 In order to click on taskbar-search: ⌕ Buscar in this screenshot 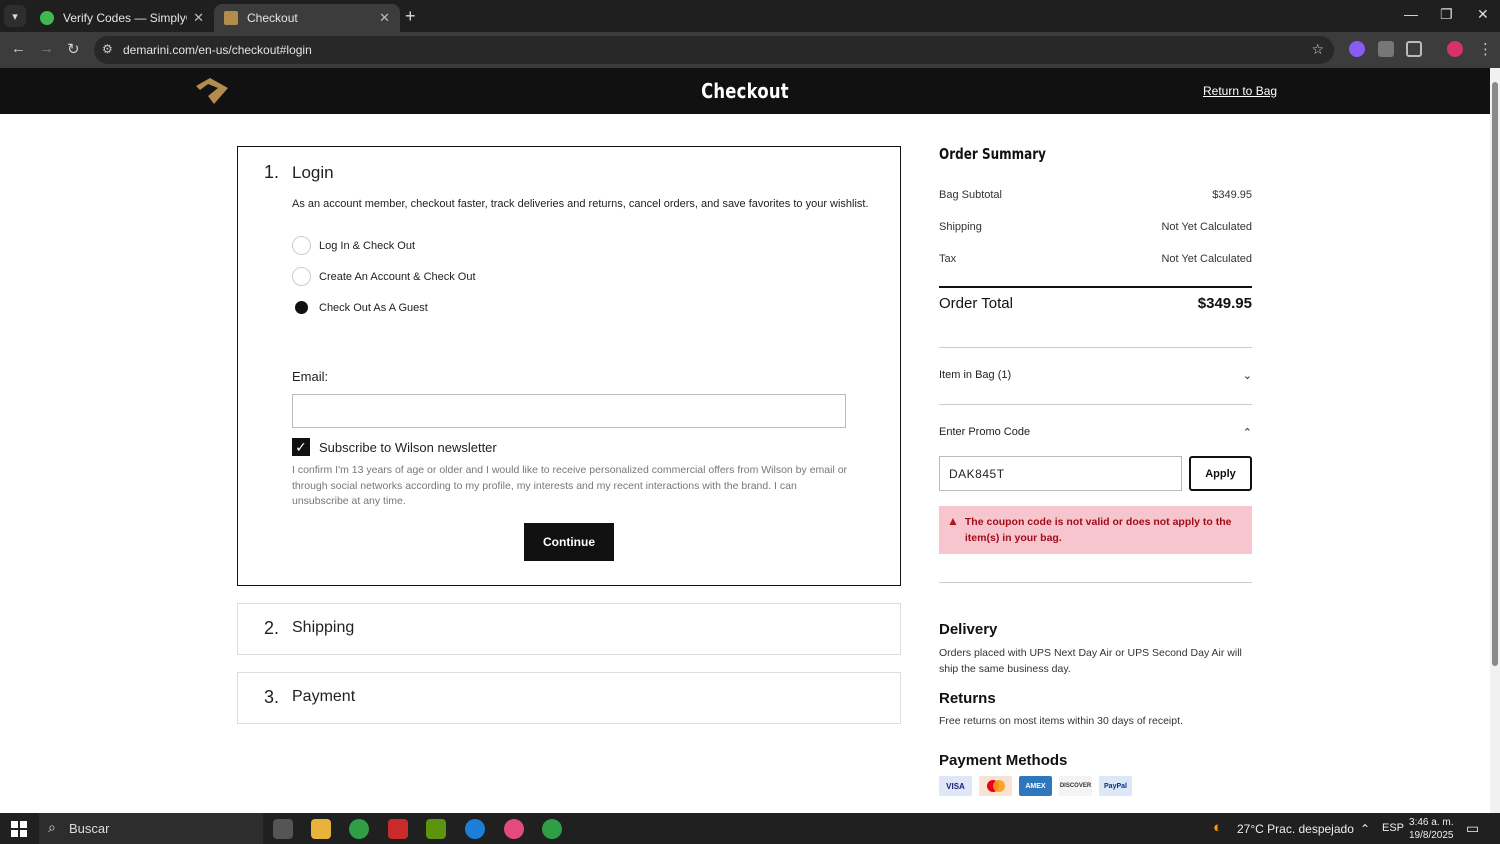, I will do `click(151, 828)`.